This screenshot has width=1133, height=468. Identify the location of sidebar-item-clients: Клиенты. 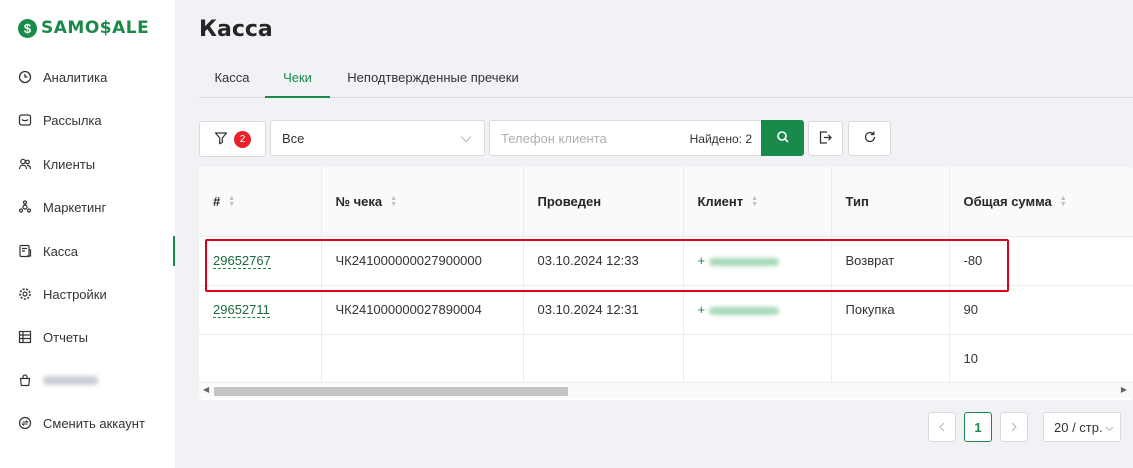
(87, 164).